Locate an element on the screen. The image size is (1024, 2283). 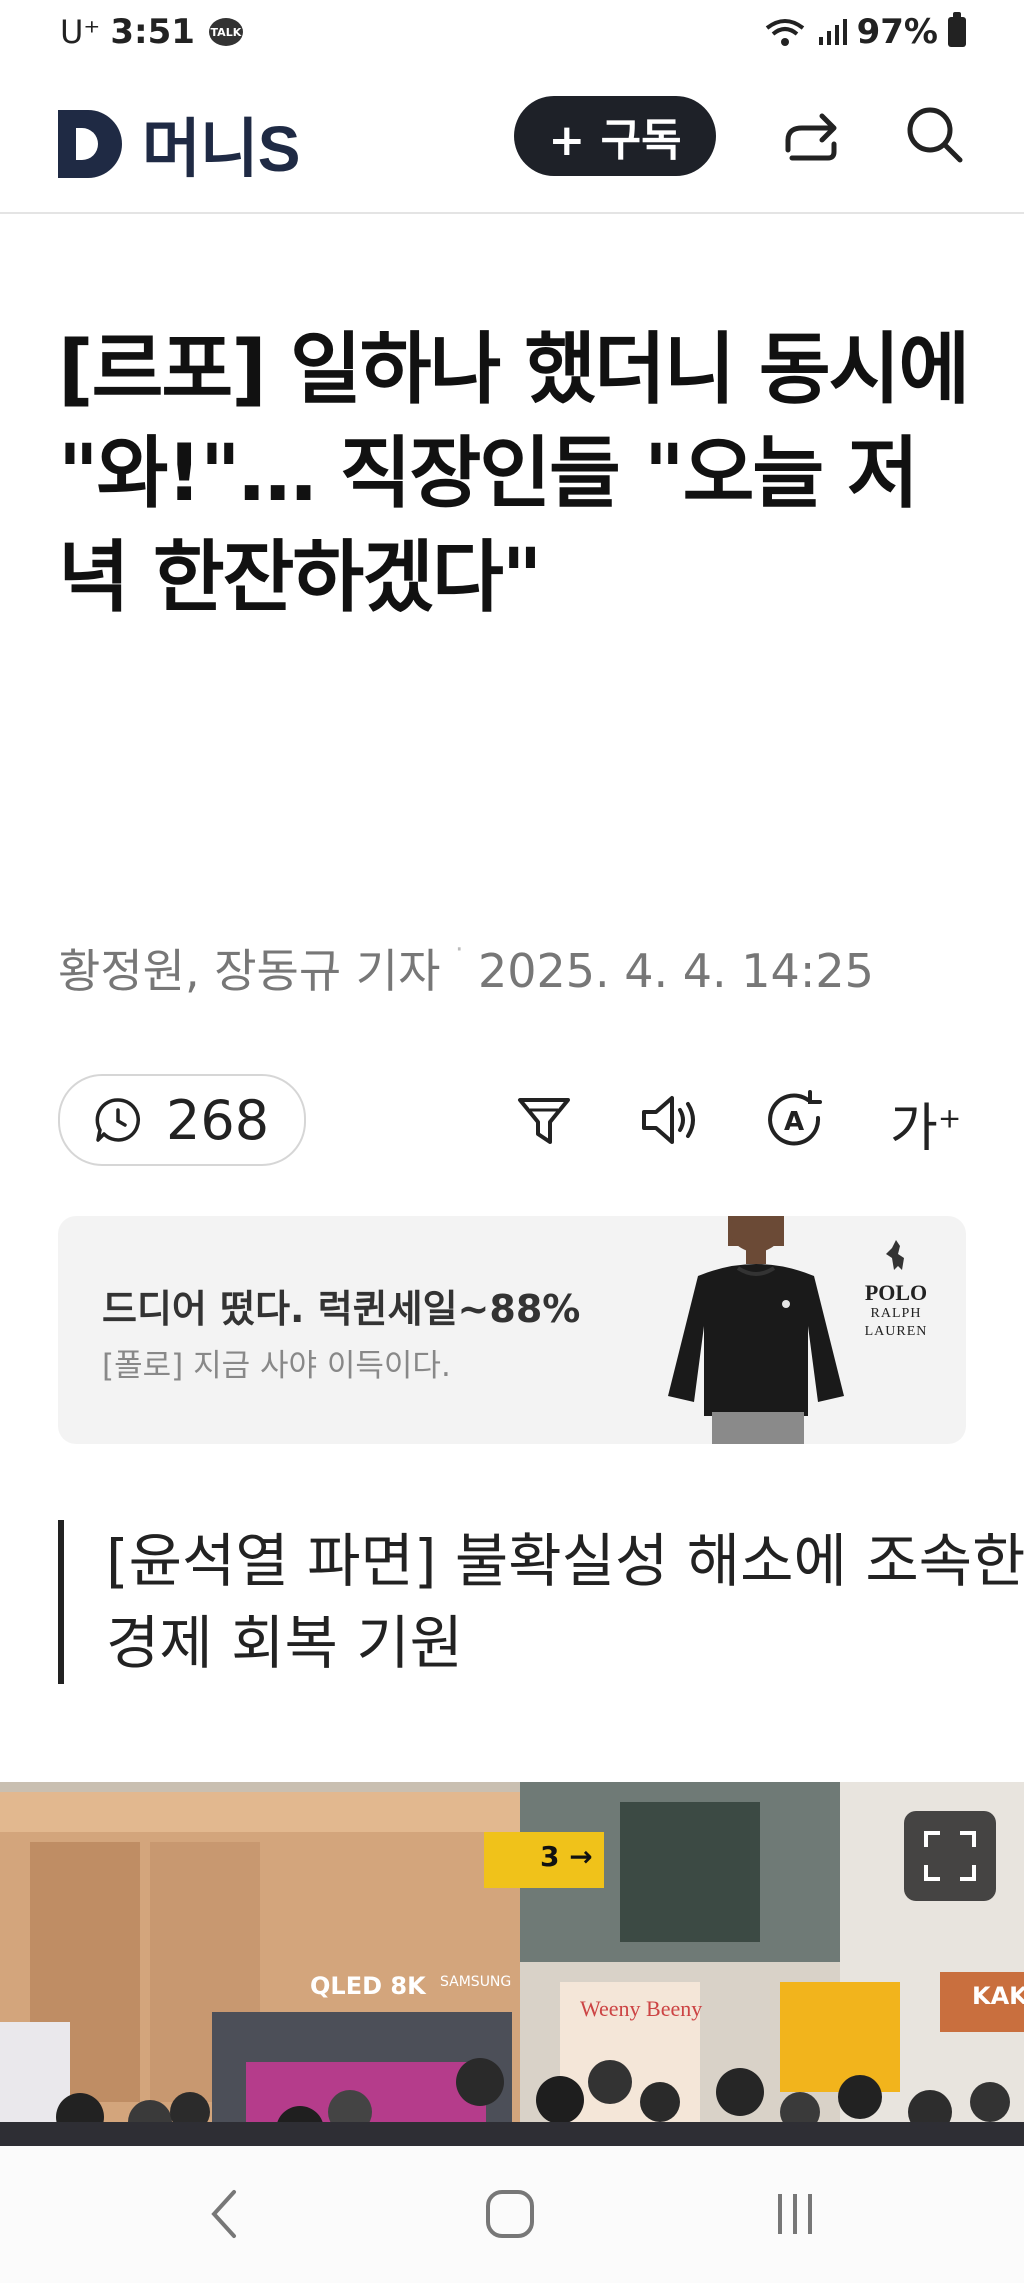
brand-sign: SAMSUNG is located at coordinates (476, 1982).